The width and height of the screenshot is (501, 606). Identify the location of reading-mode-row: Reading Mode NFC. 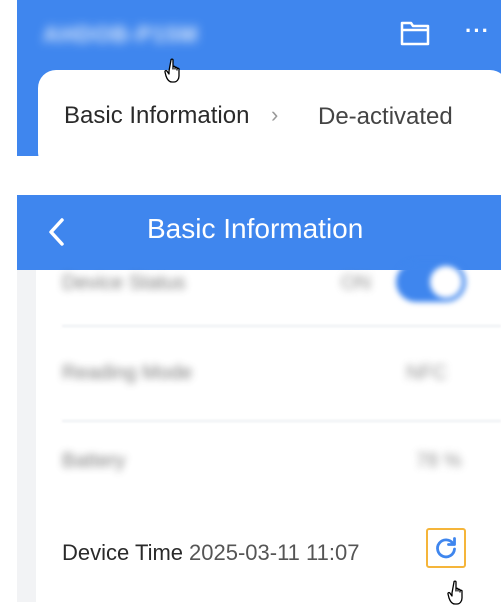
(268, 392).